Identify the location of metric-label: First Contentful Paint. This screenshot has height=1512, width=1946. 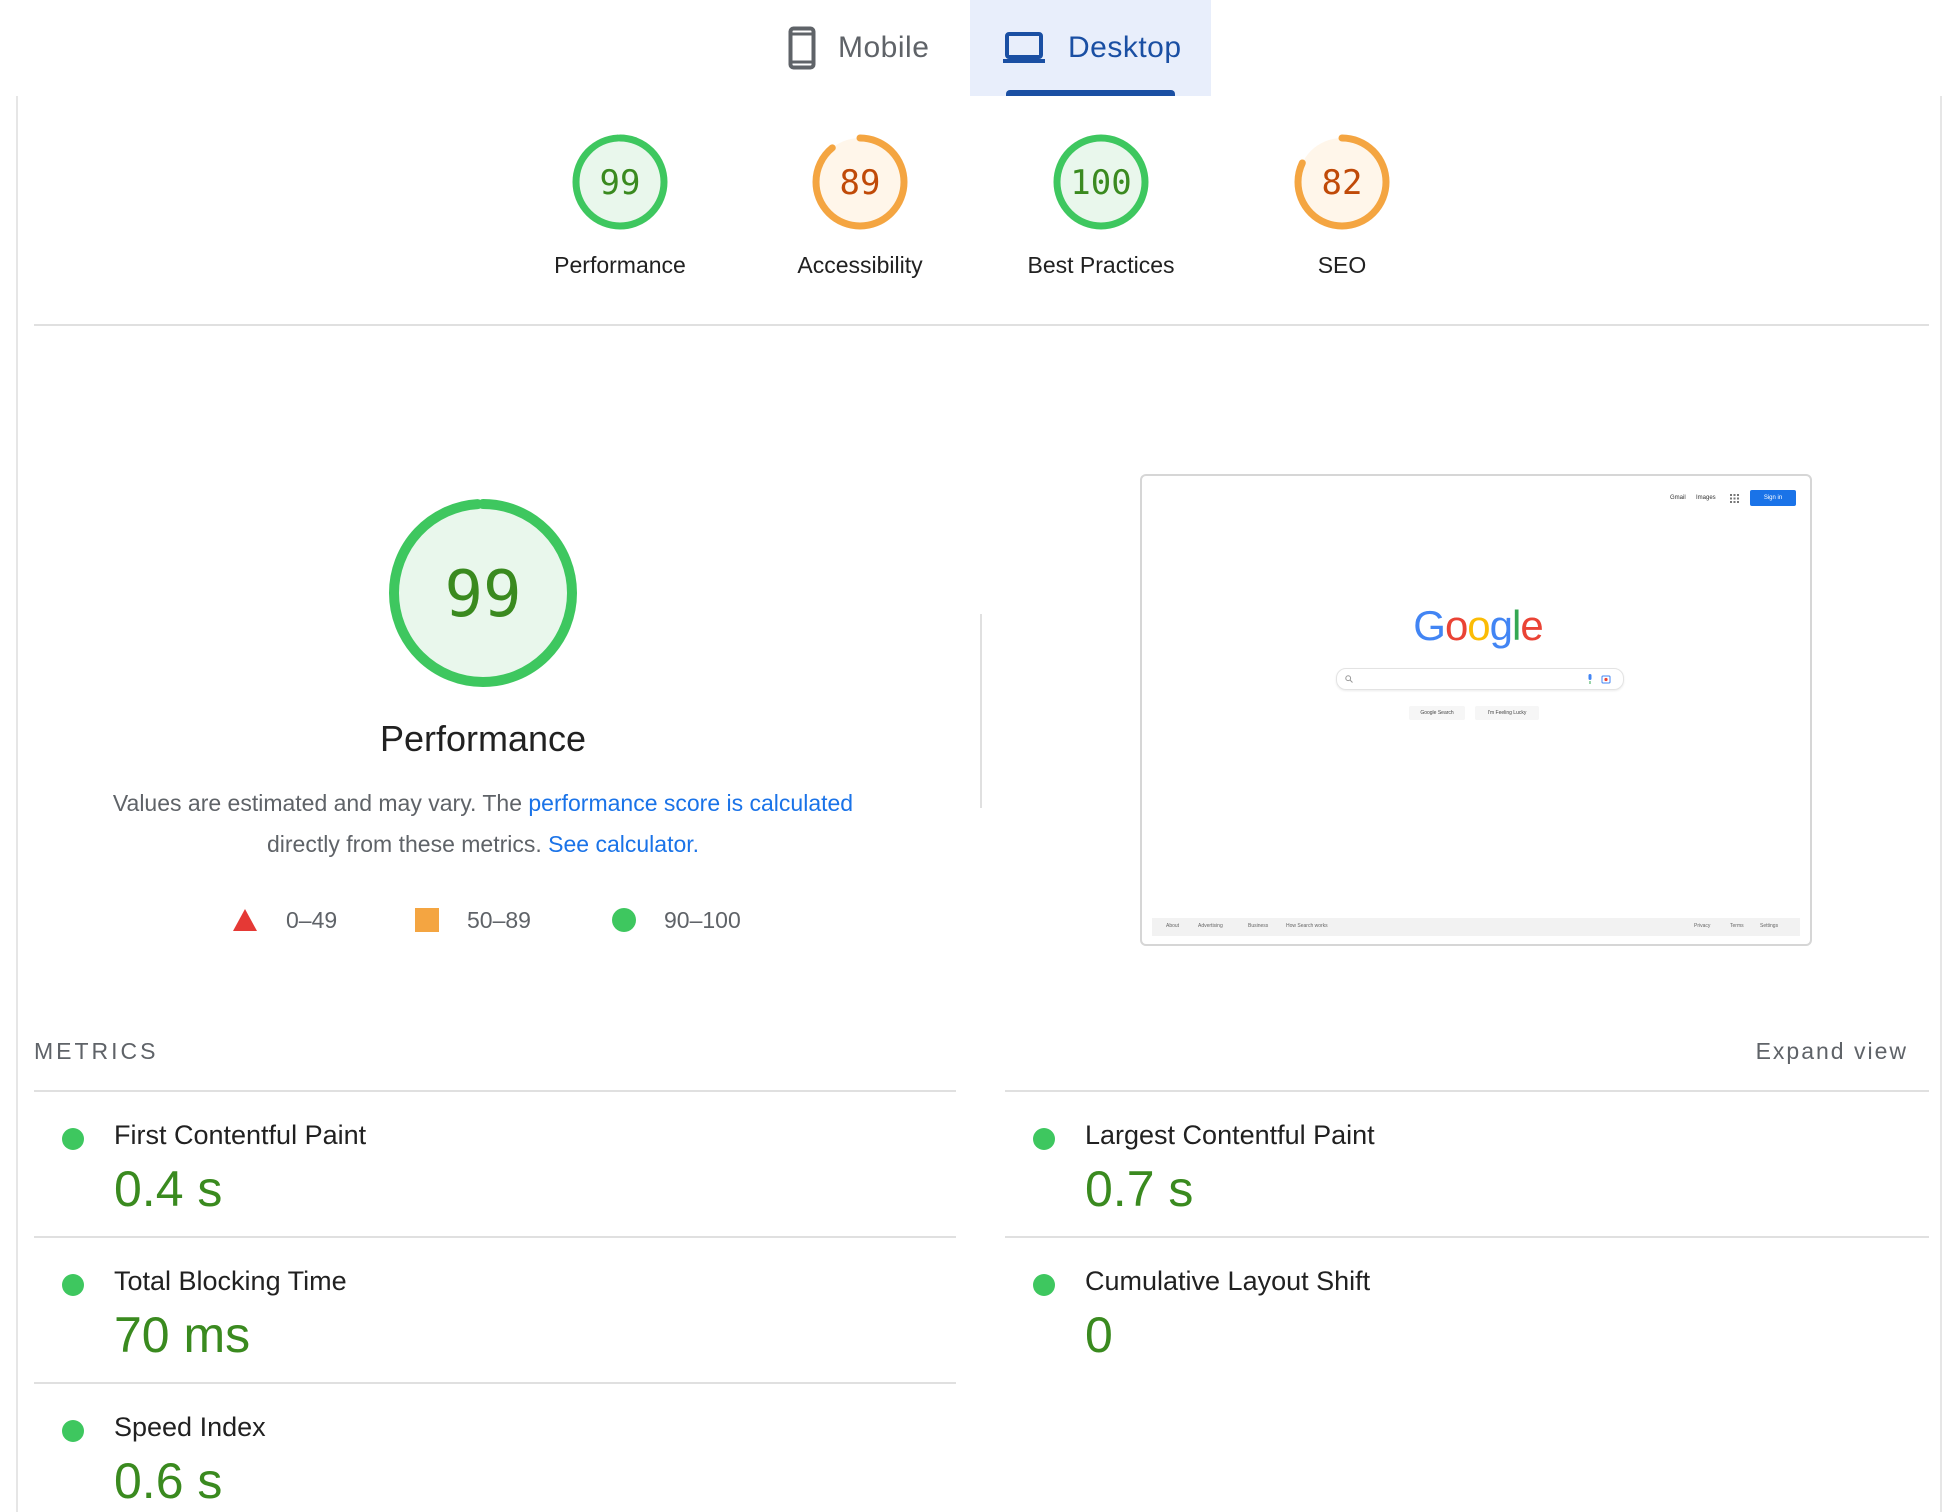
(240, 1135).